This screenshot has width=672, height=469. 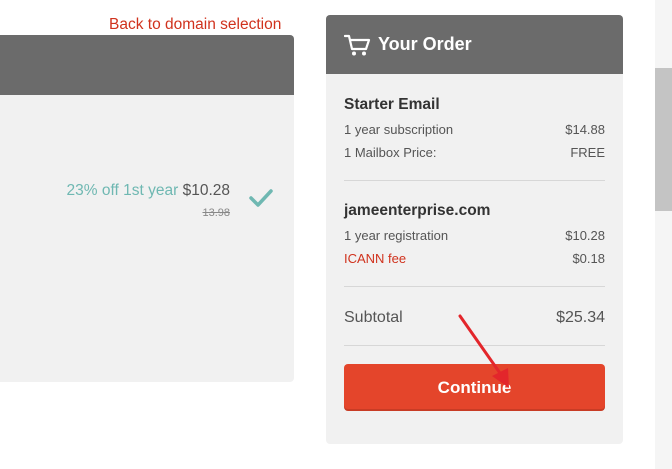 I want to click on checkmark-icon, so click(x=261, y=198).